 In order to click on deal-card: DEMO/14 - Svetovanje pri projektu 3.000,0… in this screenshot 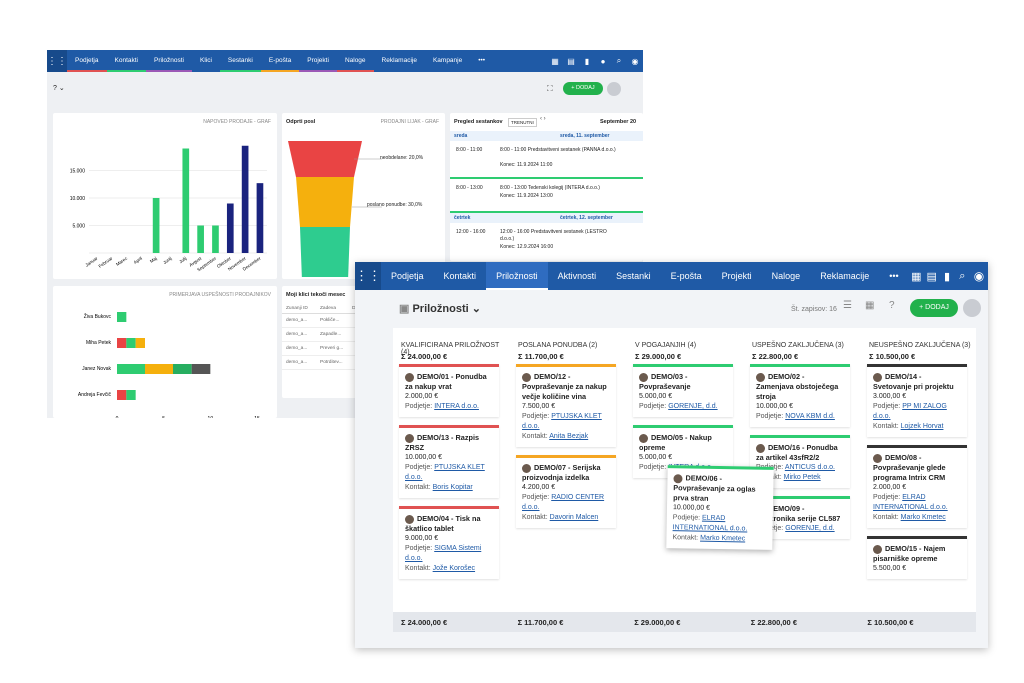, I will do `click(917, 400)`.